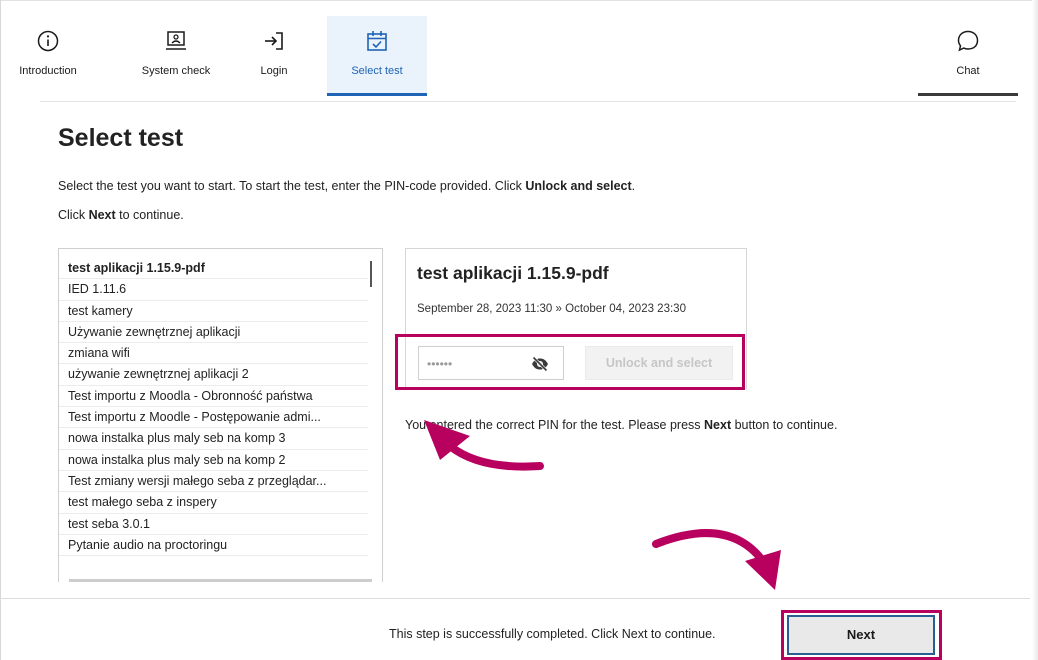  What do you see at coordinates (213, 375) in the screenshot?
I see `test-list-item: używanie zewnętrznej aplikacji 2` at bounding box center [213, 375].